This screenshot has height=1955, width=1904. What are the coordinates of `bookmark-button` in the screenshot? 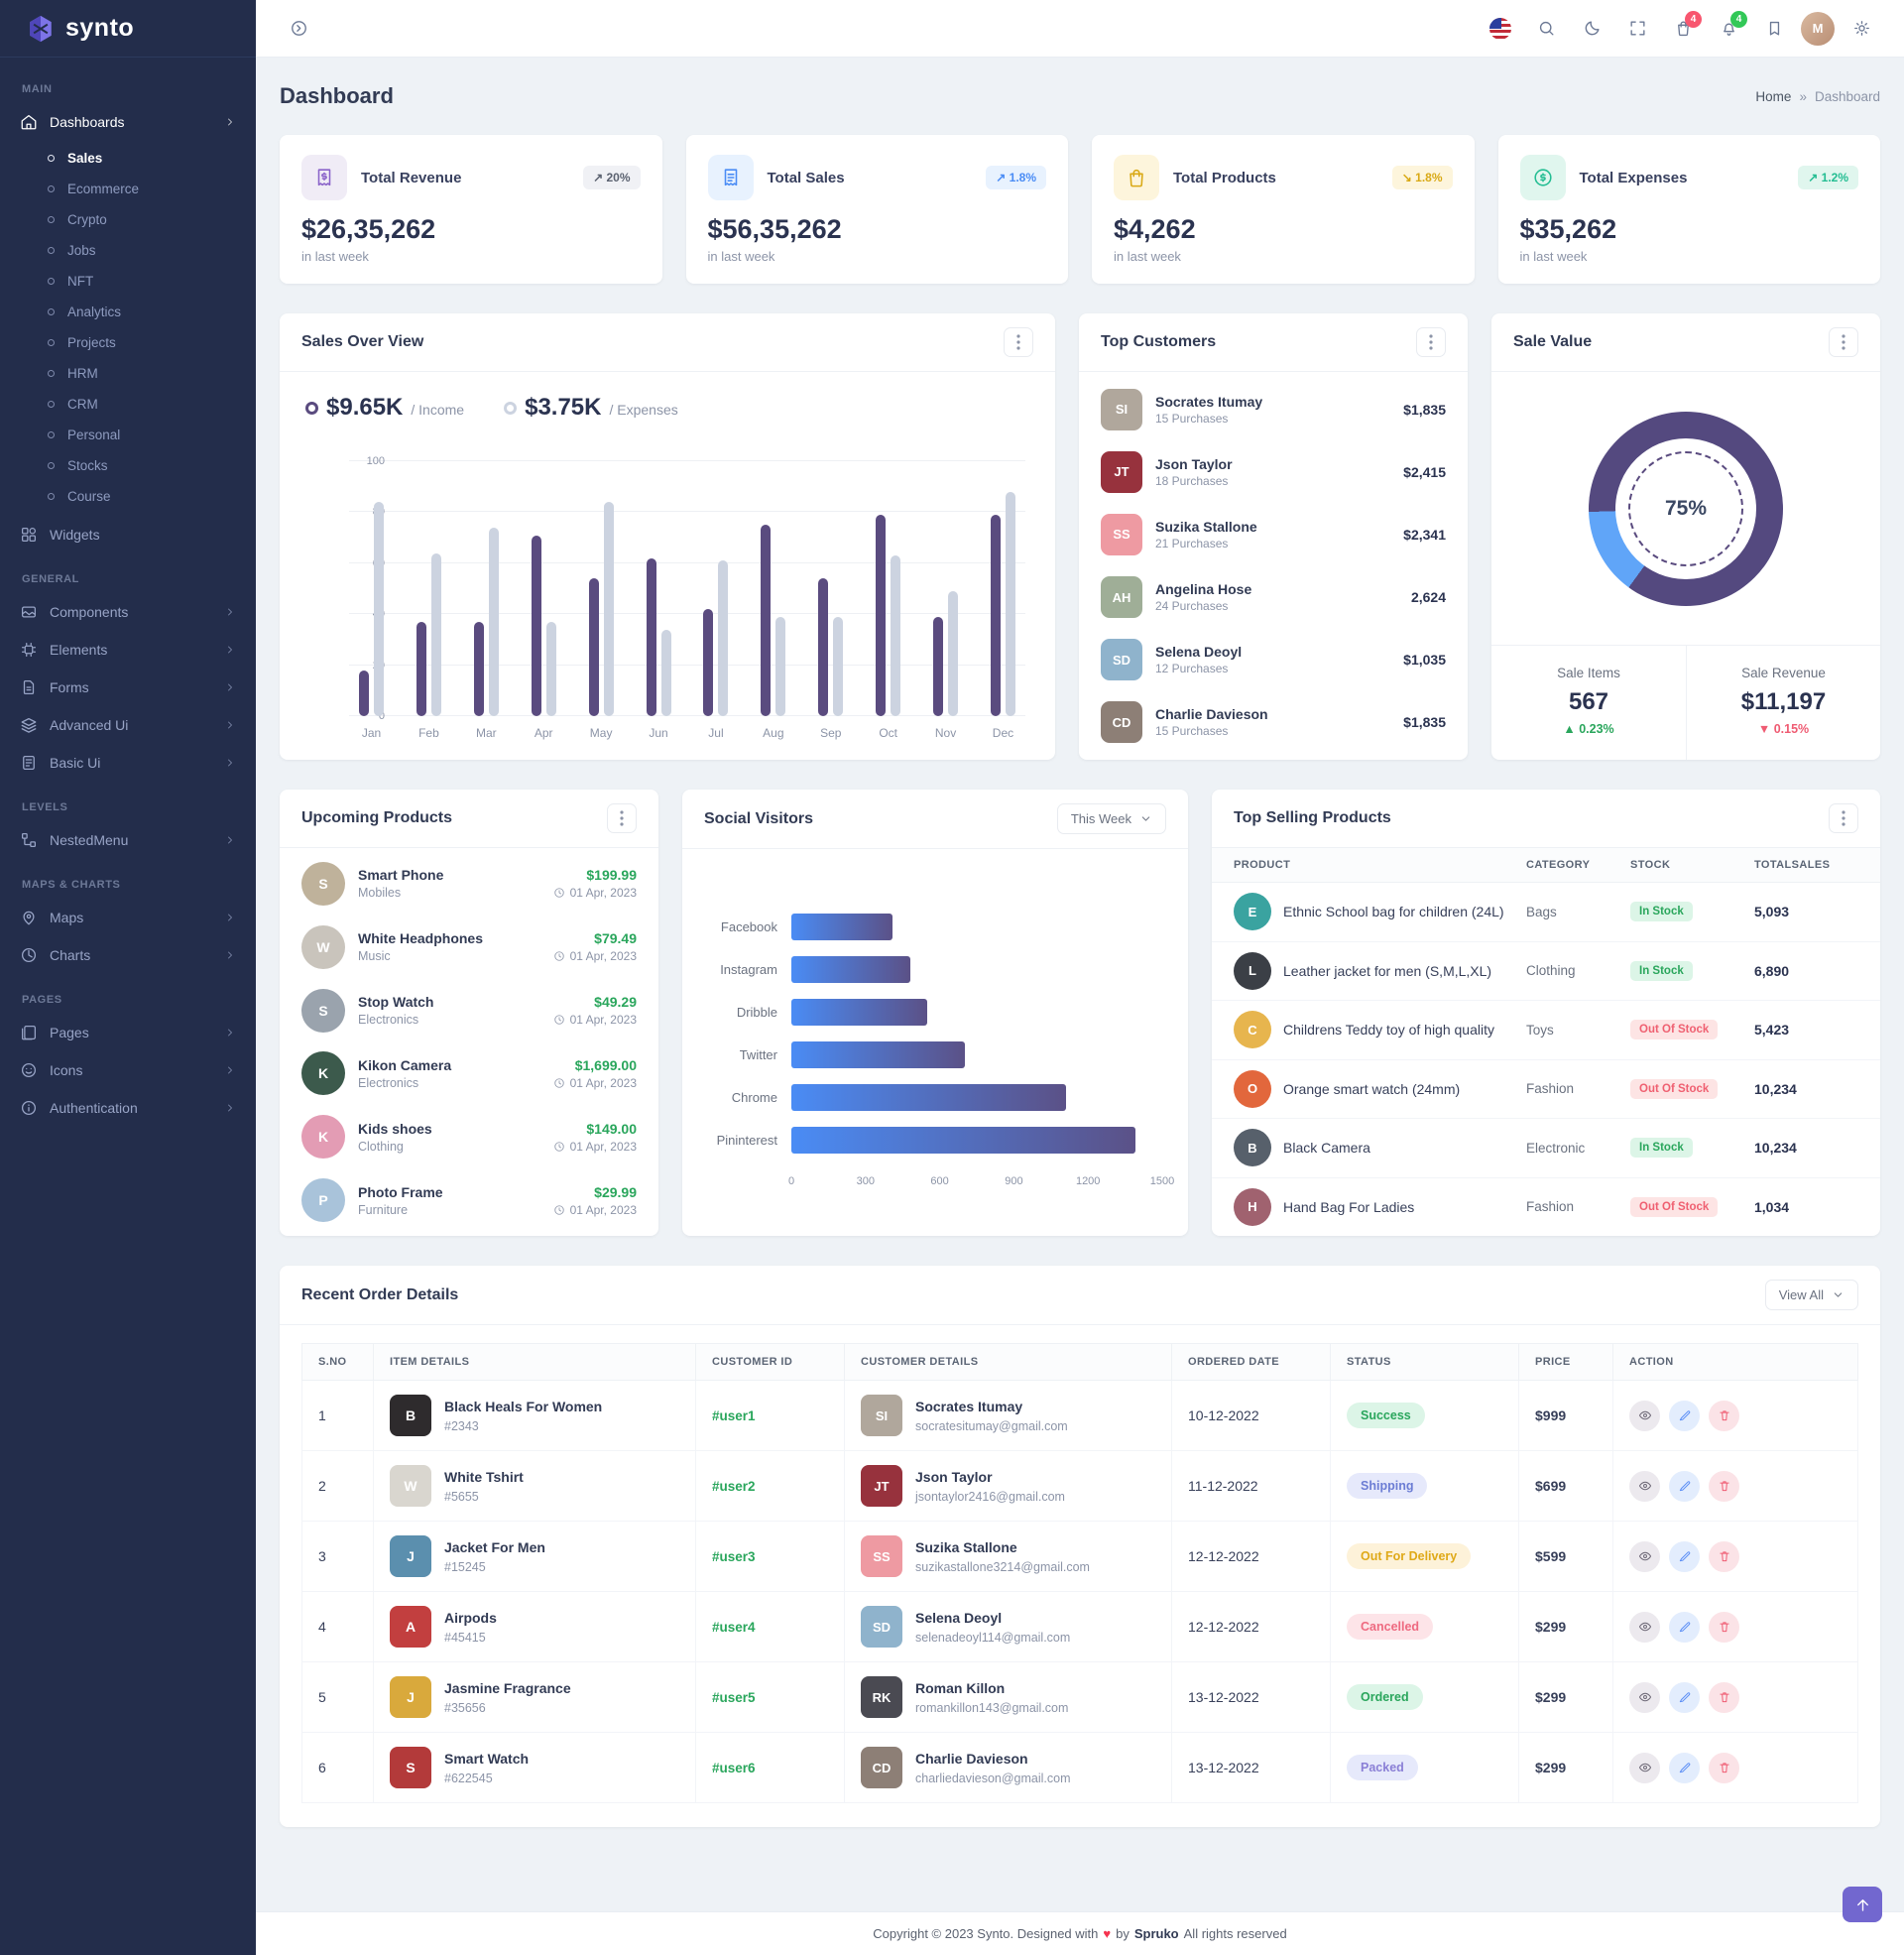 It's located at (1774, 29).